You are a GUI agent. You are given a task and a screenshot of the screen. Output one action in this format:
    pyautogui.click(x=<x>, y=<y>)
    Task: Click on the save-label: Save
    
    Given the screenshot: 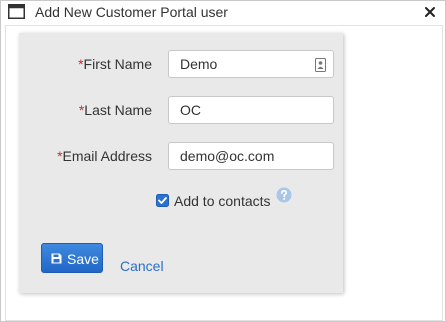 What is the action you would take?
    pyautogui.click(x=83, y=259)
    